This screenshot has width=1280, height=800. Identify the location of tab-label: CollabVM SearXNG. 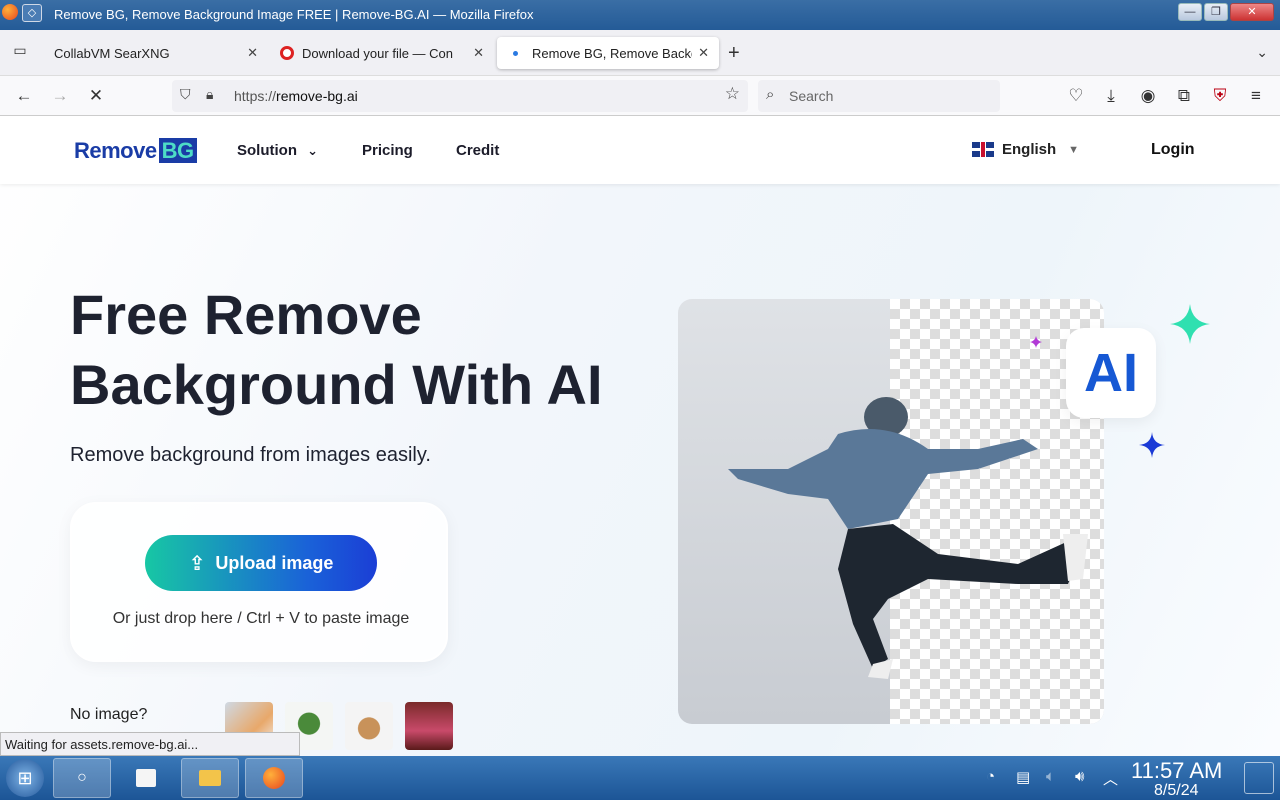
(112, 53).